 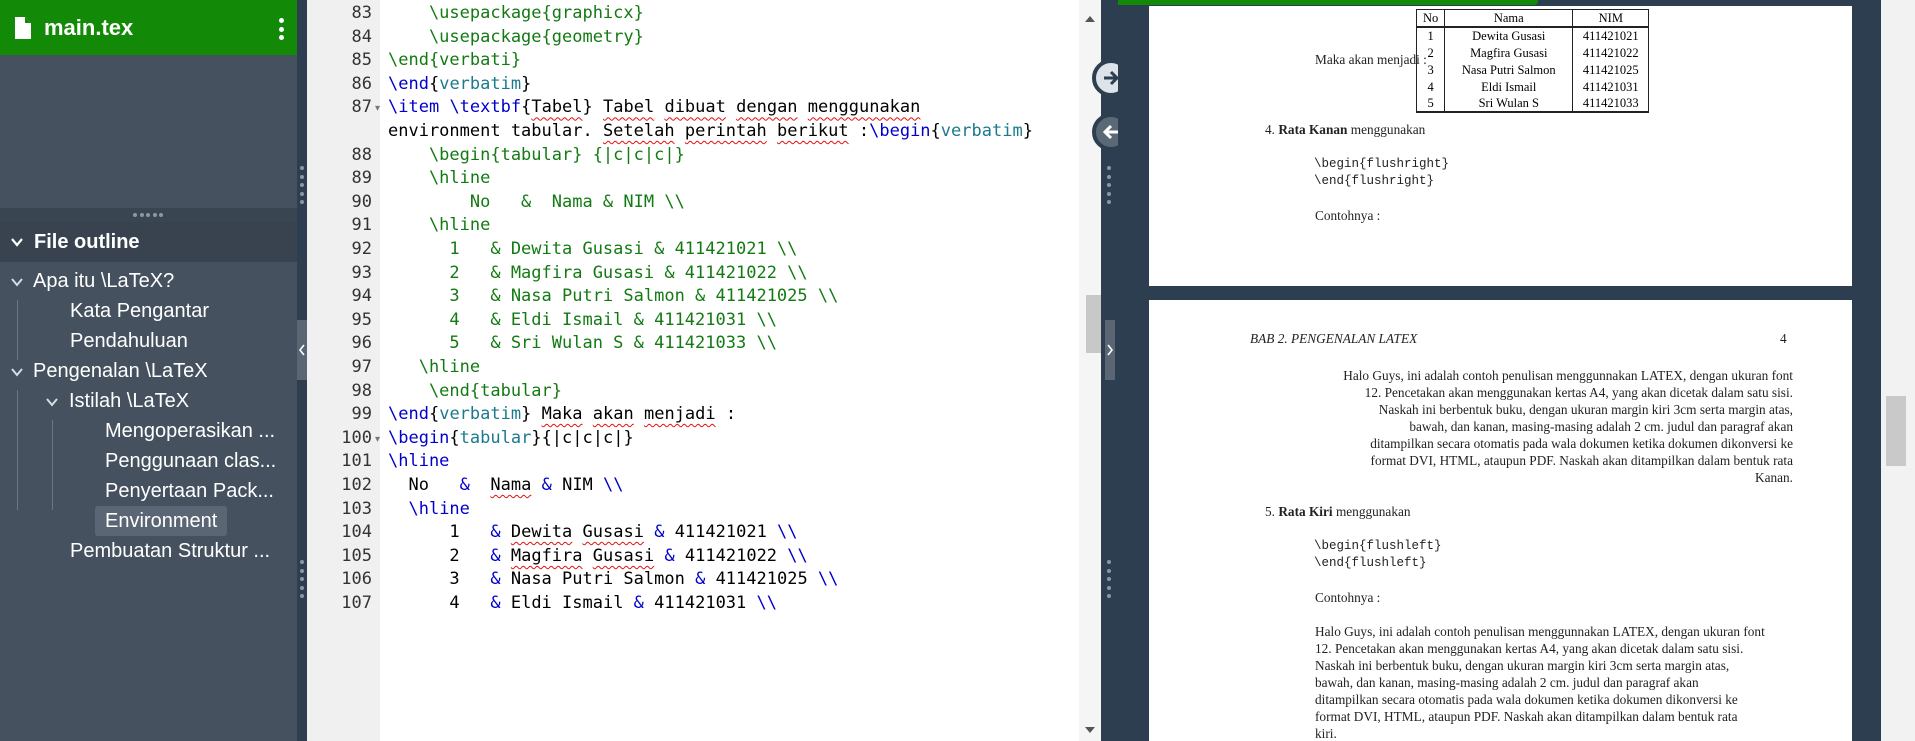 What do you see at coordinates (1378, 546) in the screenshot?
I see `pdf-code: \begin{flushleft}` at bounding box center [1378, 546].